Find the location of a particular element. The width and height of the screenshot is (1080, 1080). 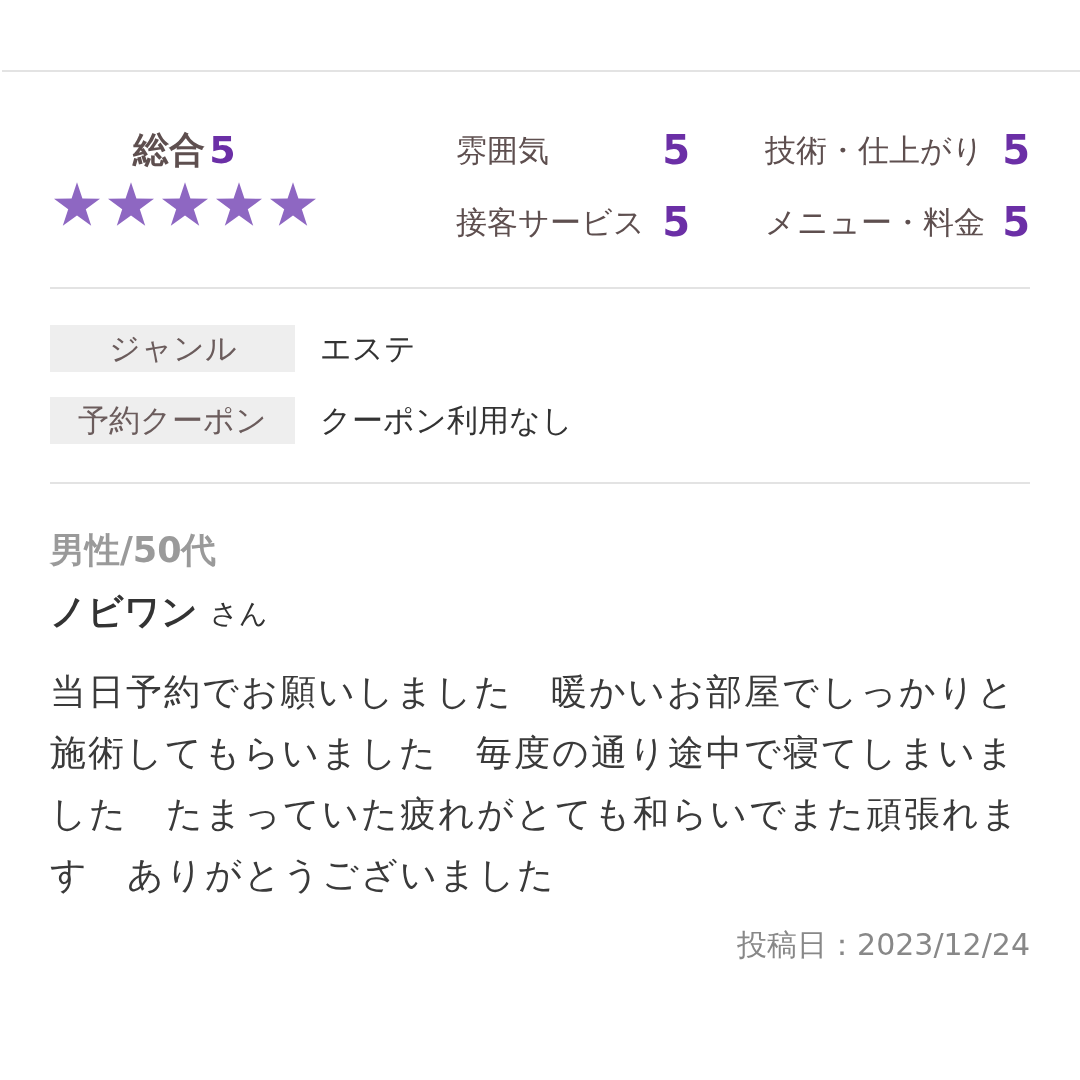

rating-category-label: 接客サービス is located at coordinates (550, 222).